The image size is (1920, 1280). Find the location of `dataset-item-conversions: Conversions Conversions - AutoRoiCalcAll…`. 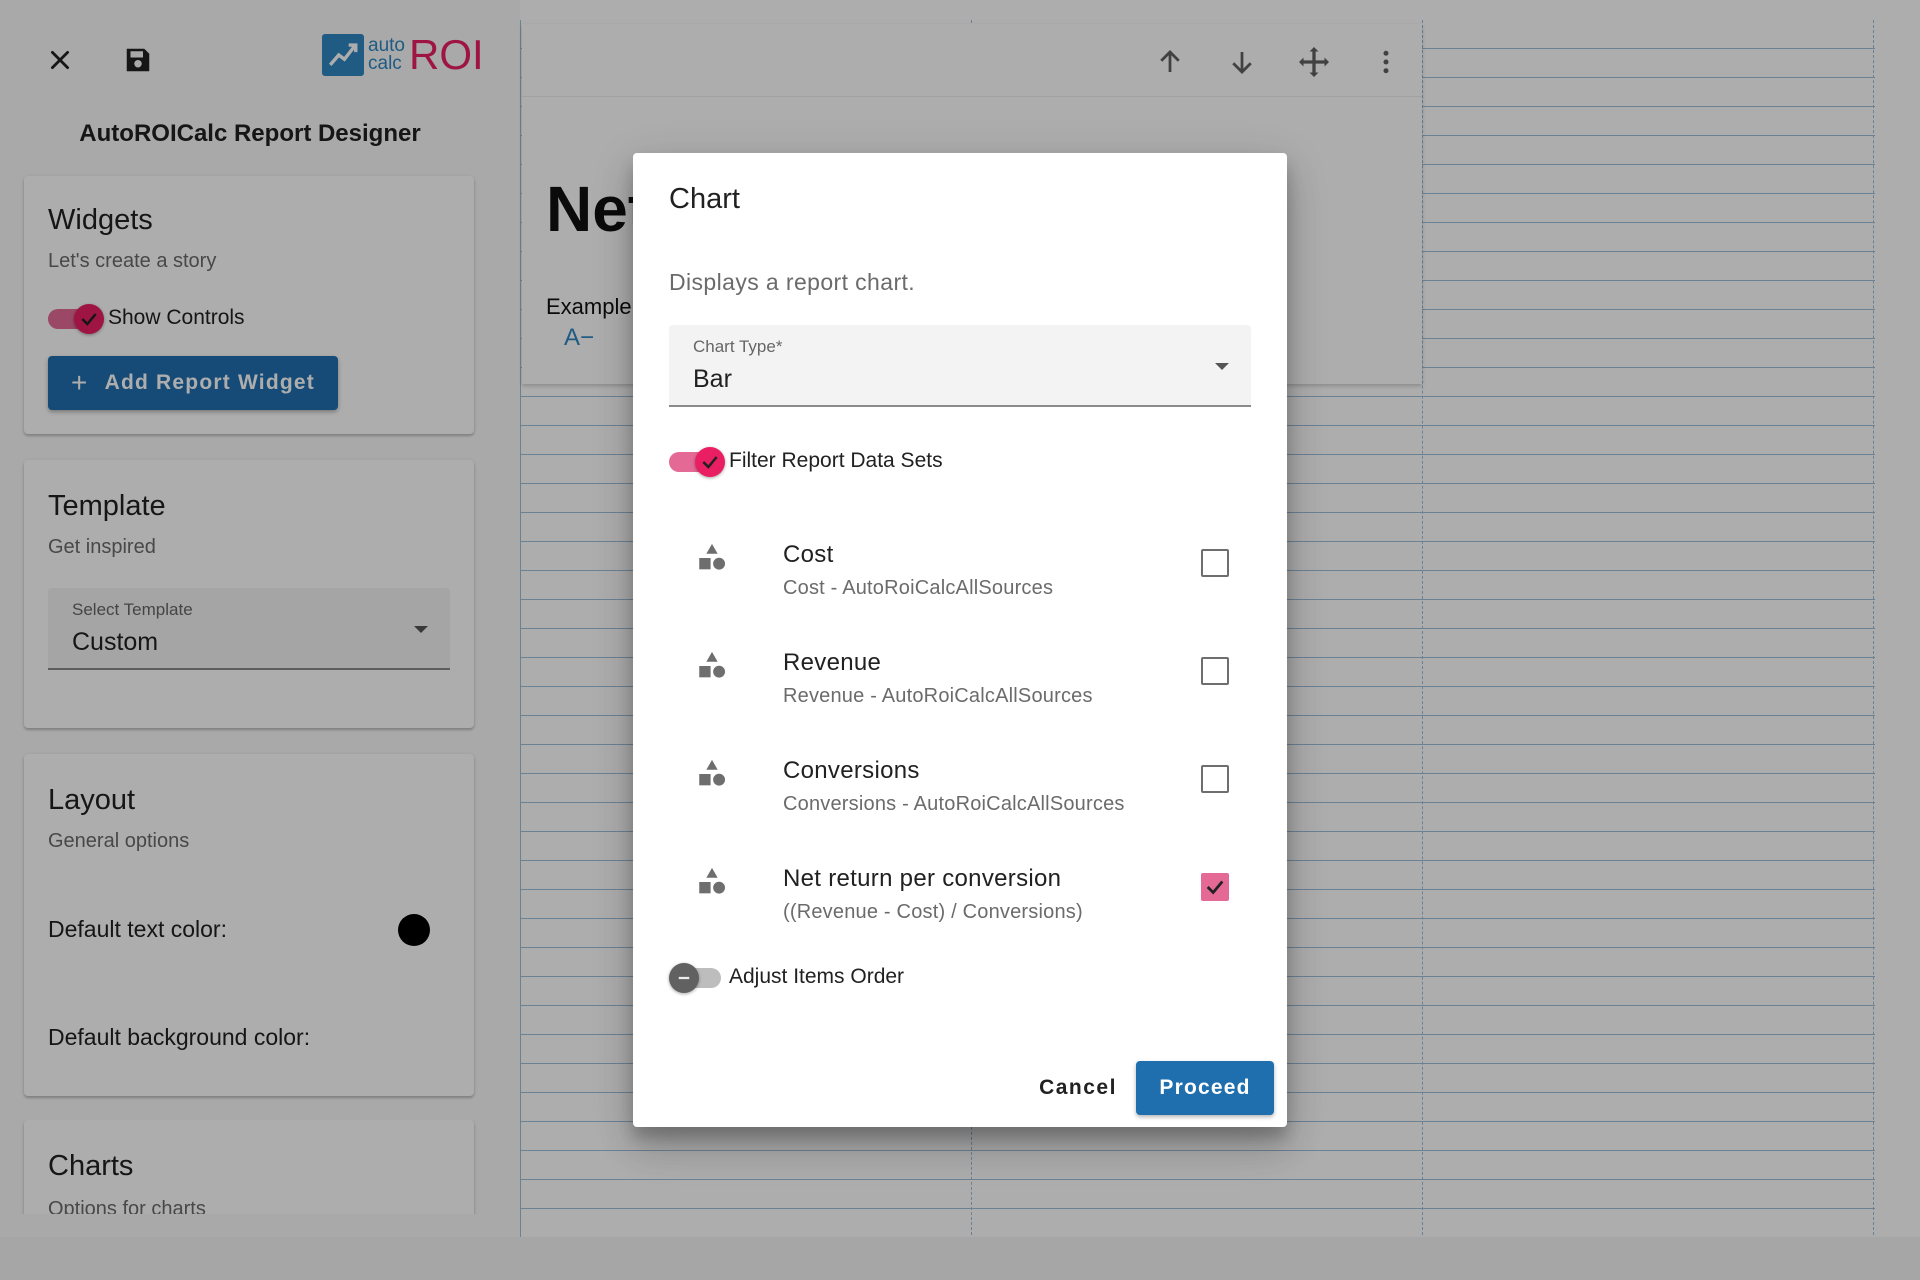

dataset-item-conversions: Conversions Conversions - AutoRoiCalcAll… is located at coordinates (960, 797).